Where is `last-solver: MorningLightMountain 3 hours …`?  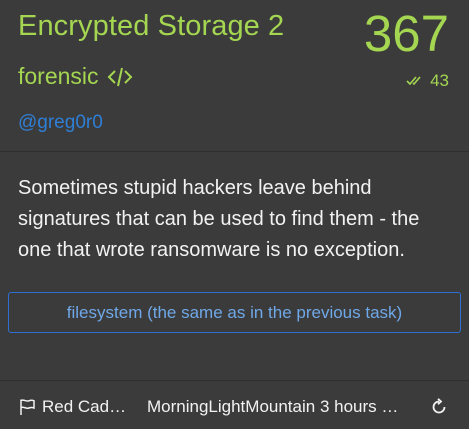 last-solver: MorningLightMountain 3 hours … is located at coordinates (273, 406).